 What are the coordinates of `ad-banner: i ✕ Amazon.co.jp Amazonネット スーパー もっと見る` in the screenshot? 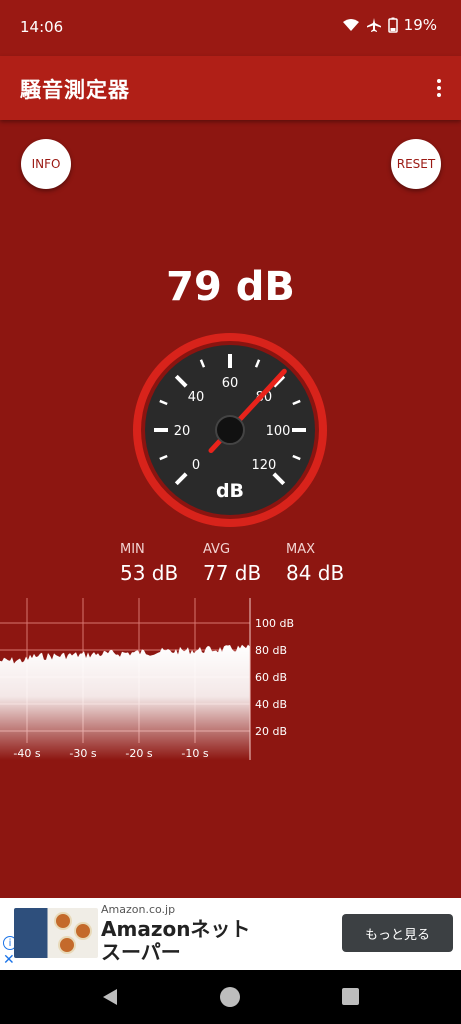 It's located at (230, 934).